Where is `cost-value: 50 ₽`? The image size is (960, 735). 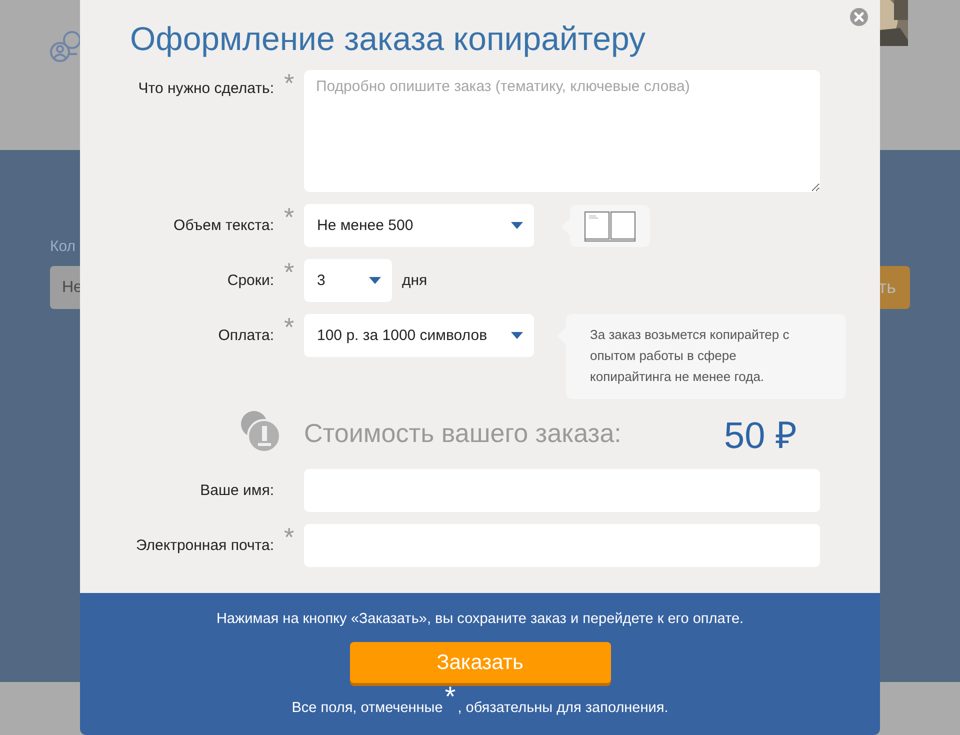 cost-value: 50 ₽ is located at coordinates (761, 436).